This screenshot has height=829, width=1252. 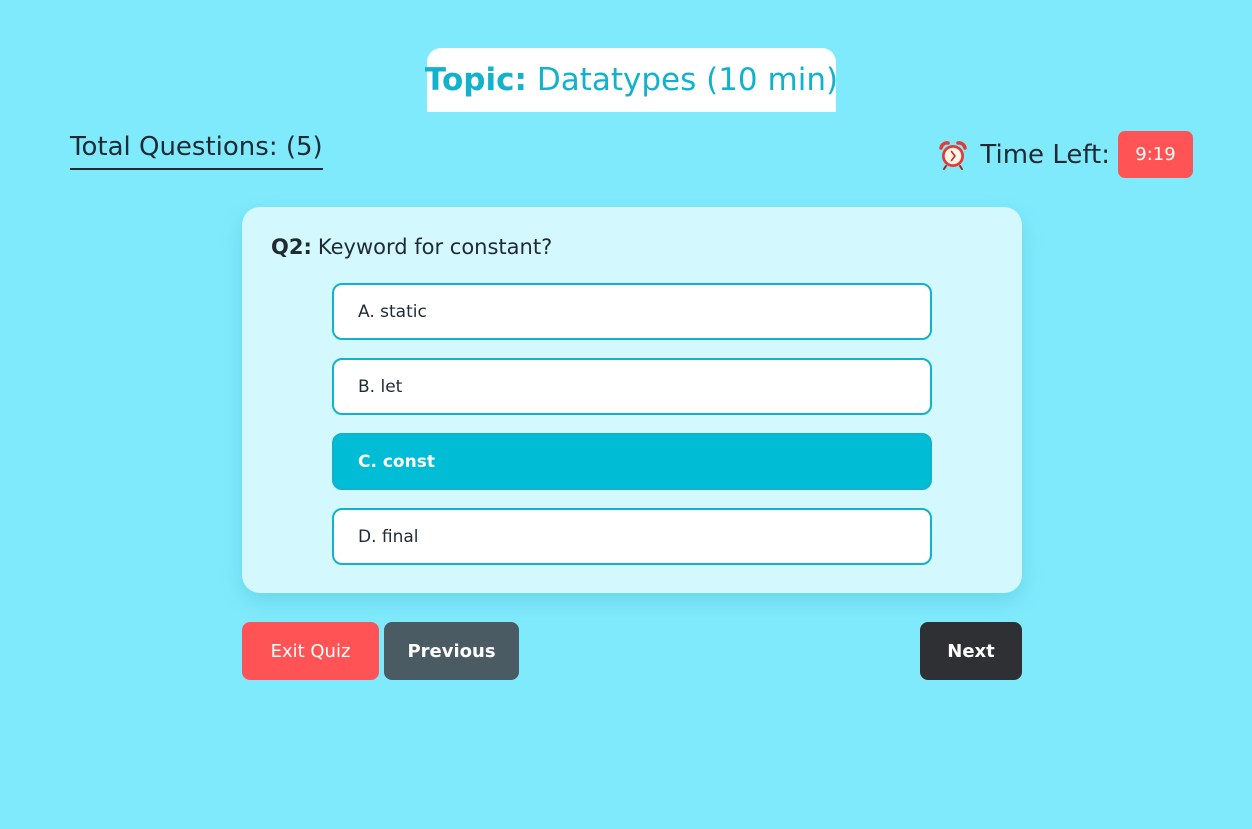 What do you see at coordinates (687, 80) in the screenshot?
I see `topic-value: Datatypes (10 min)` at bounding box center [687, 80].